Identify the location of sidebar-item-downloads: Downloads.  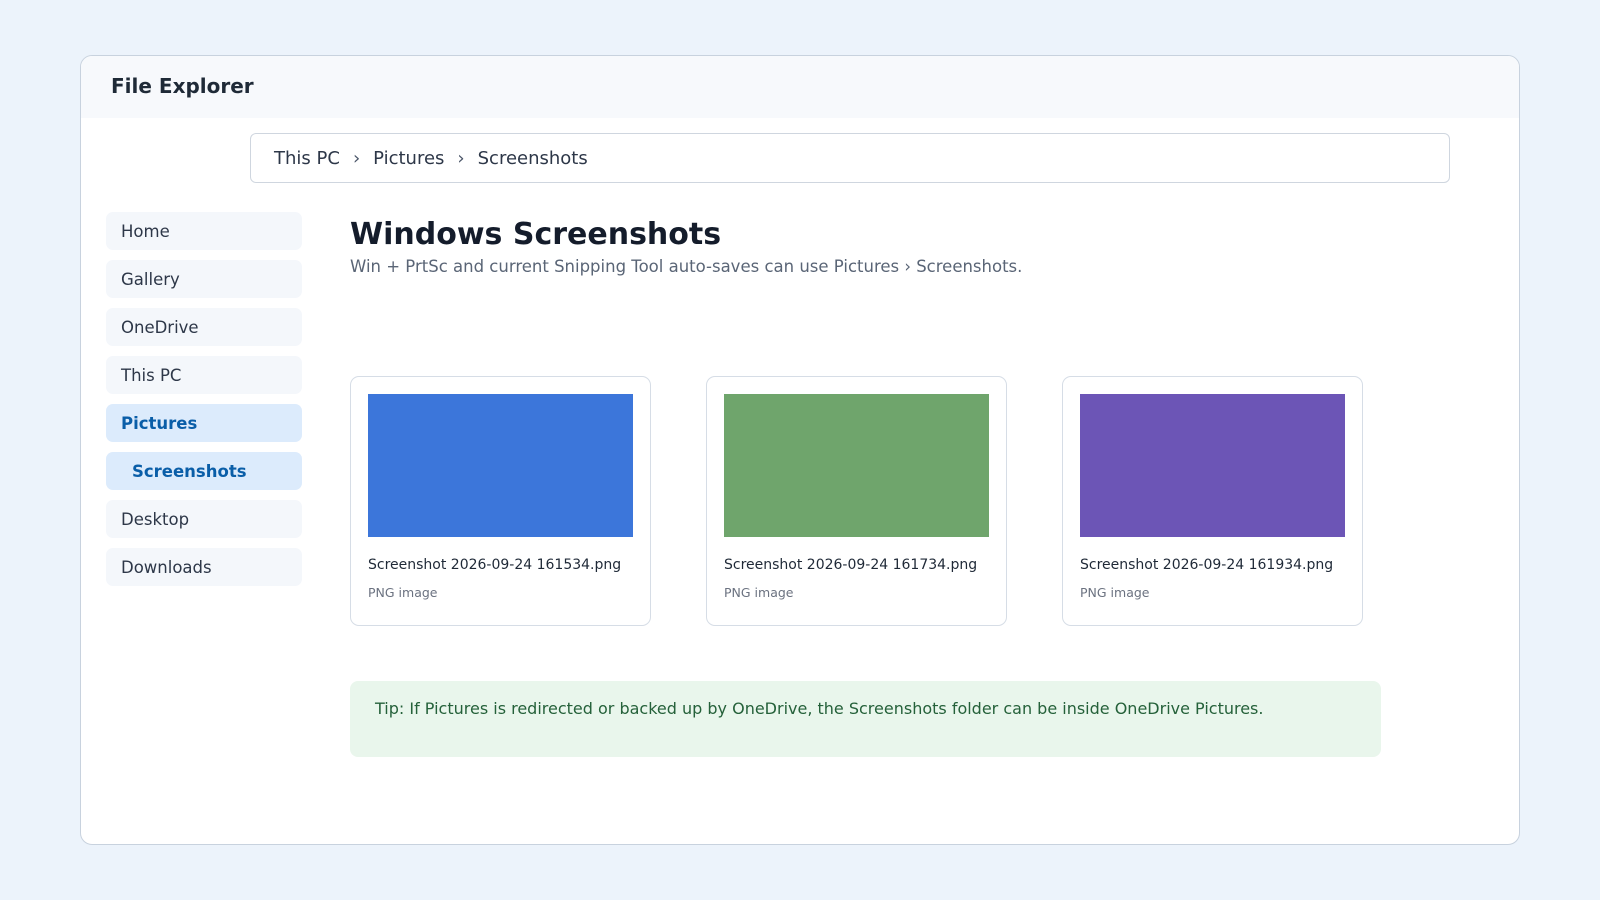
(204, 567).